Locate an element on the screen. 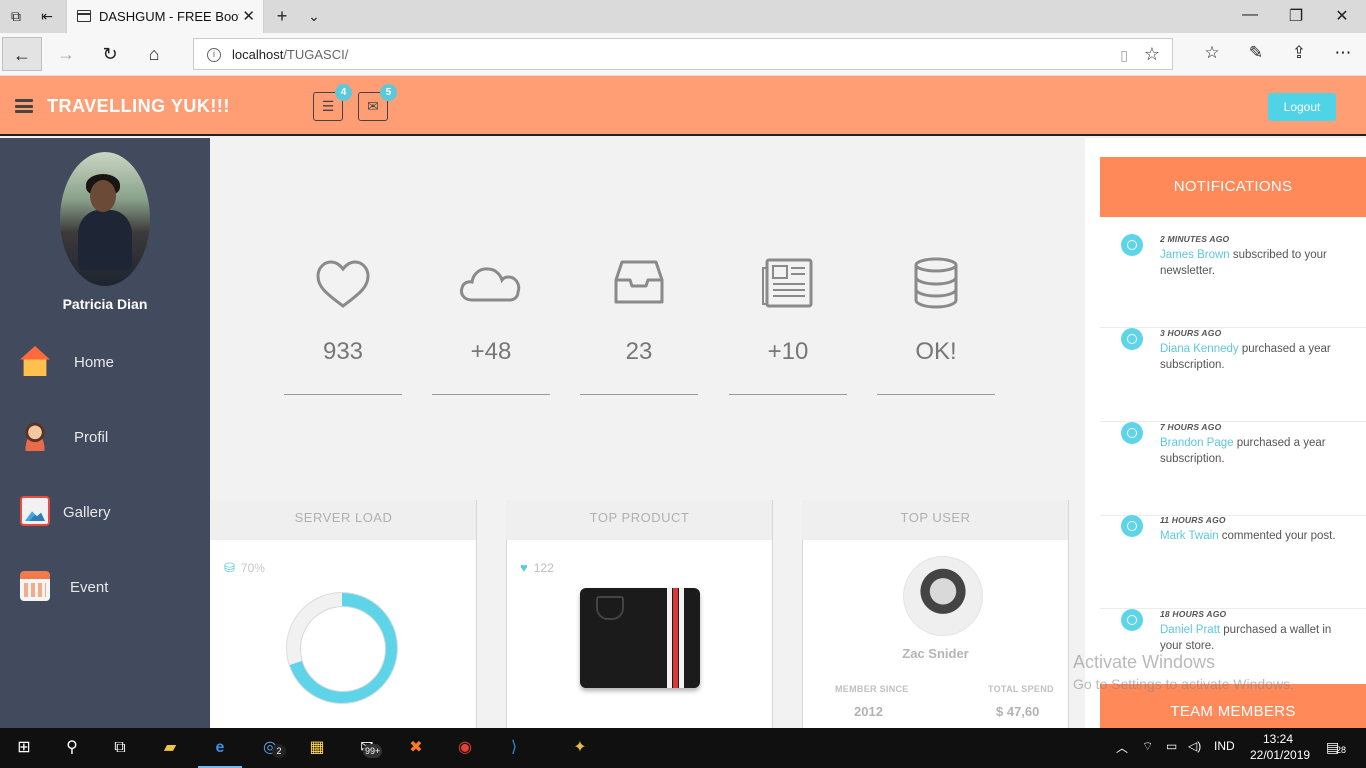  chrome-icon: ◉ is located at coordinates (465, 748).